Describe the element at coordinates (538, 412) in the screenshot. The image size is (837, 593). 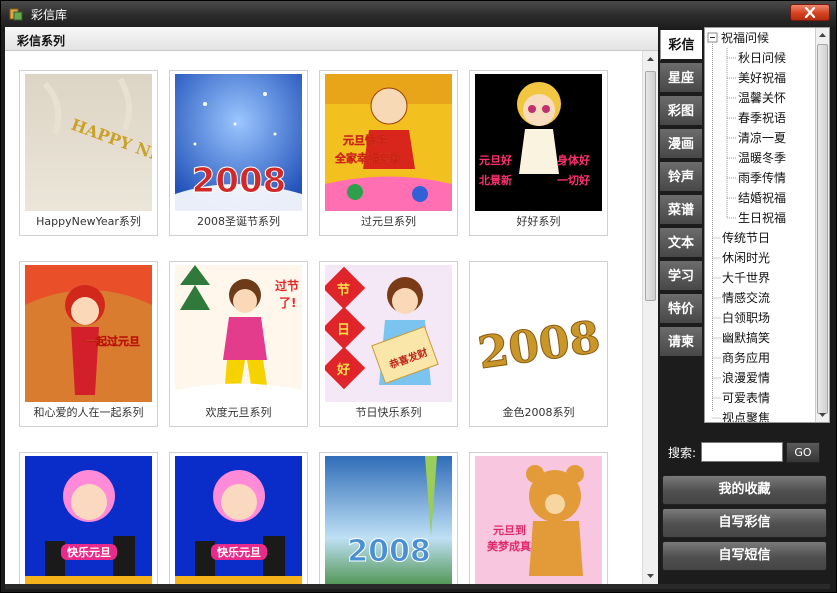
I see `tile-label: 金色2008系列` at that location.